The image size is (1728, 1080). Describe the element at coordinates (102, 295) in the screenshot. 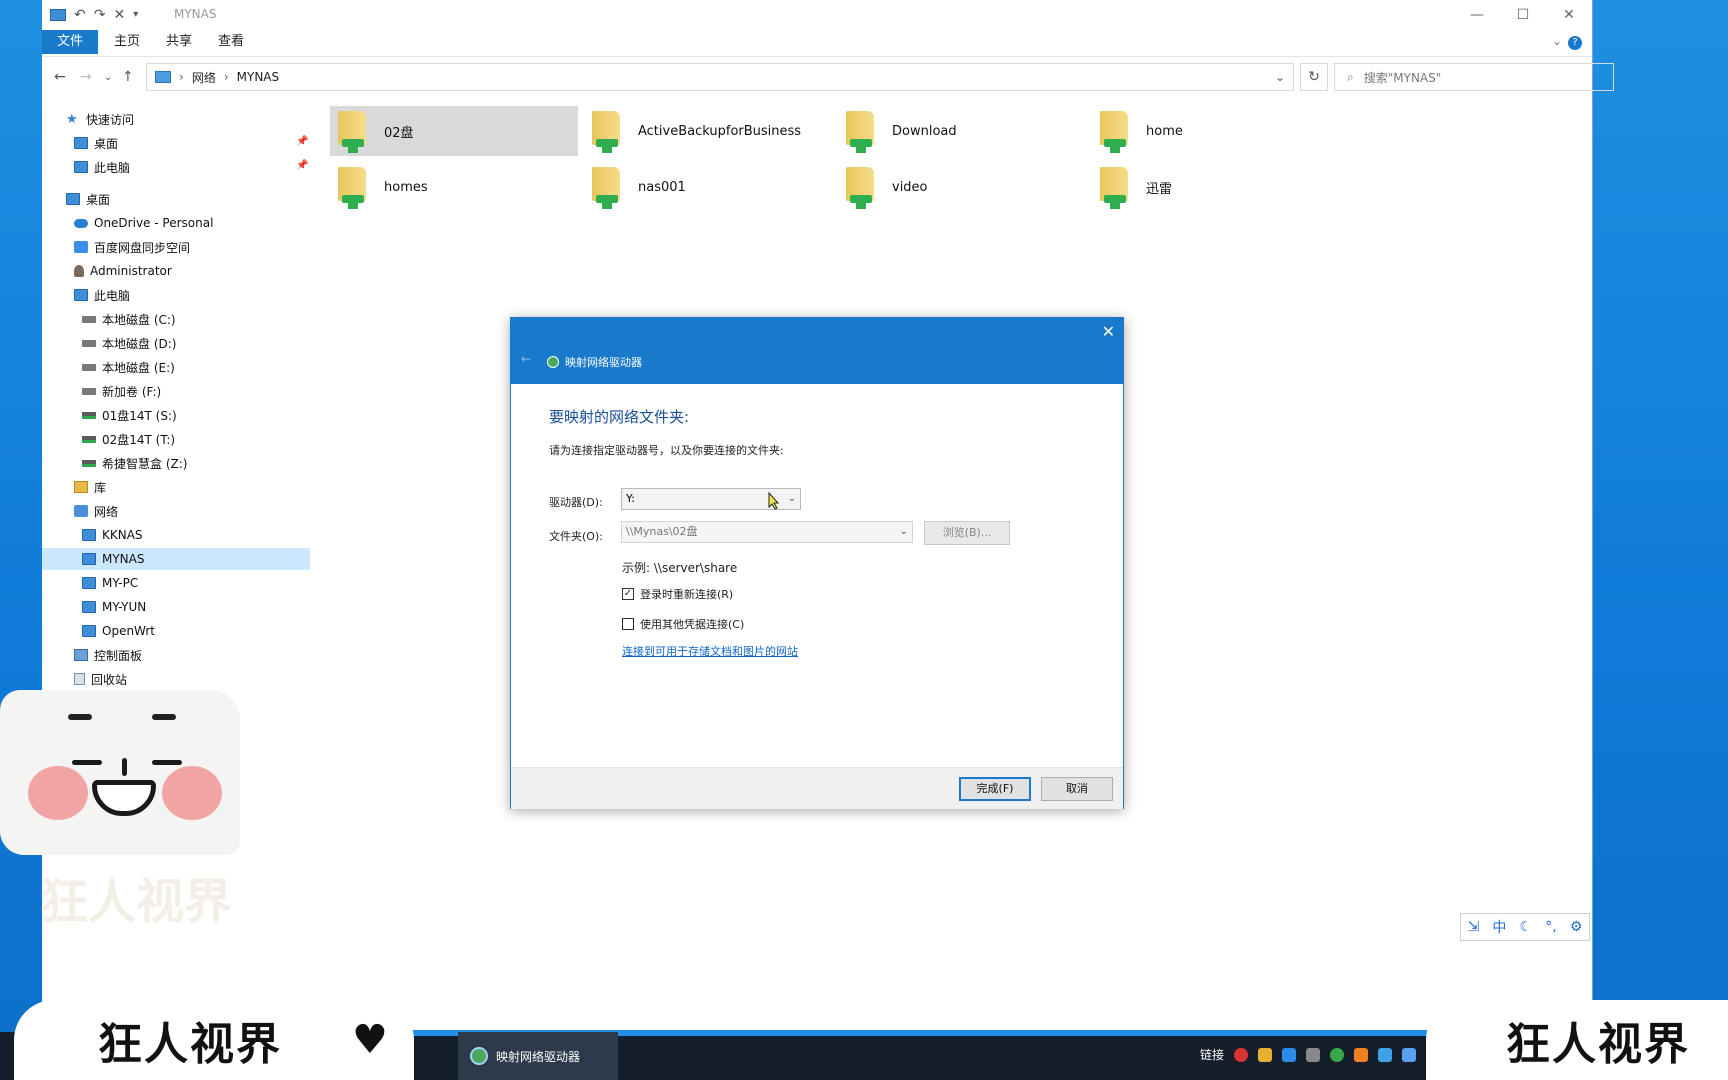

I see `sidebar-item-this-pc: 此电脑` at that location.